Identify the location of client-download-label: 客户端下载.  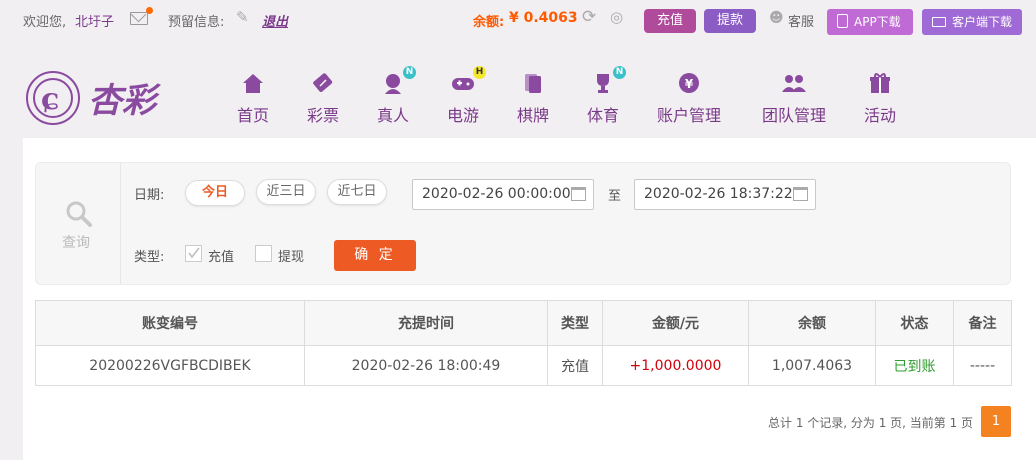
(982, 22).